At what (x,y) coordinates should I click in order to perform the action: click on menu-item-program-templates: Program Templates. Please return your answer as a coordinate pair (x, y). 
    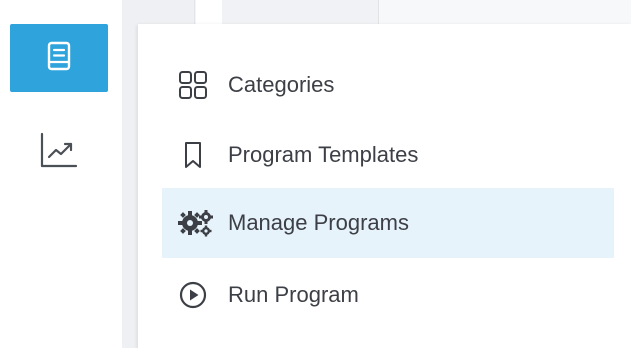
    Looking at the image, I should click on (388, 155).